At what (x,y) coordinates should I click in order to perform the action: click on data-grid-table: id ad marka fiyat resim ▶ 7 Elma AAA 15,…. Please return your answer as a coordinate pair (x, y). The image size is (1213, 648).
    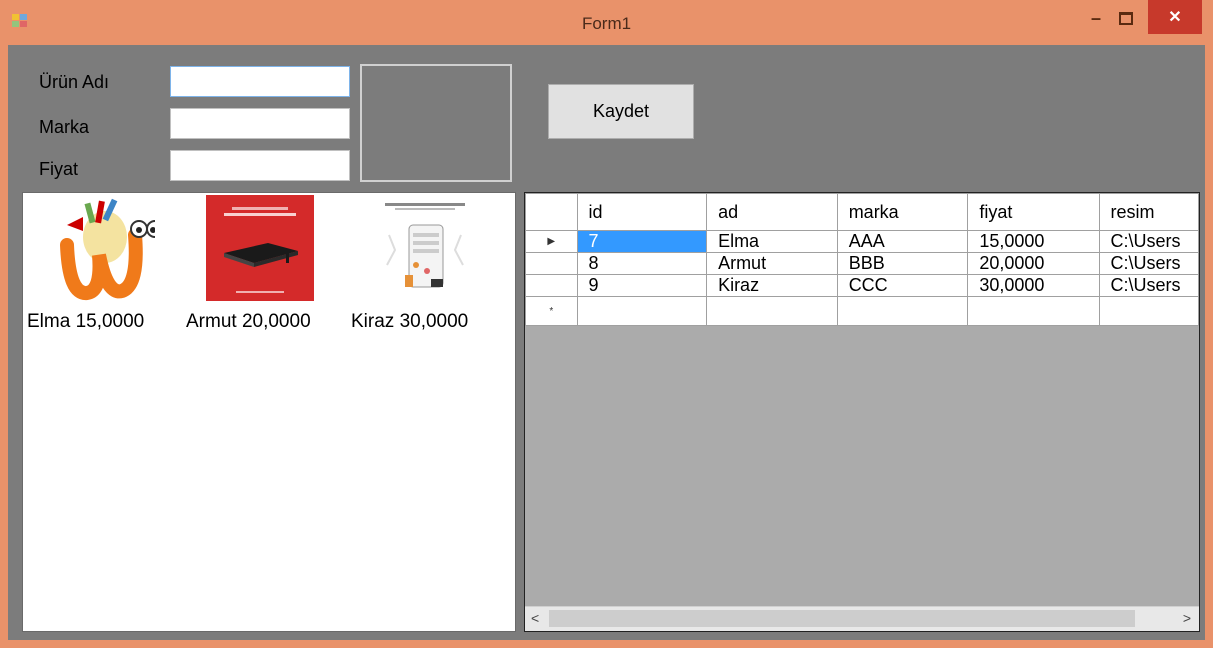
    Looking at the image, I should click on (862, 259).